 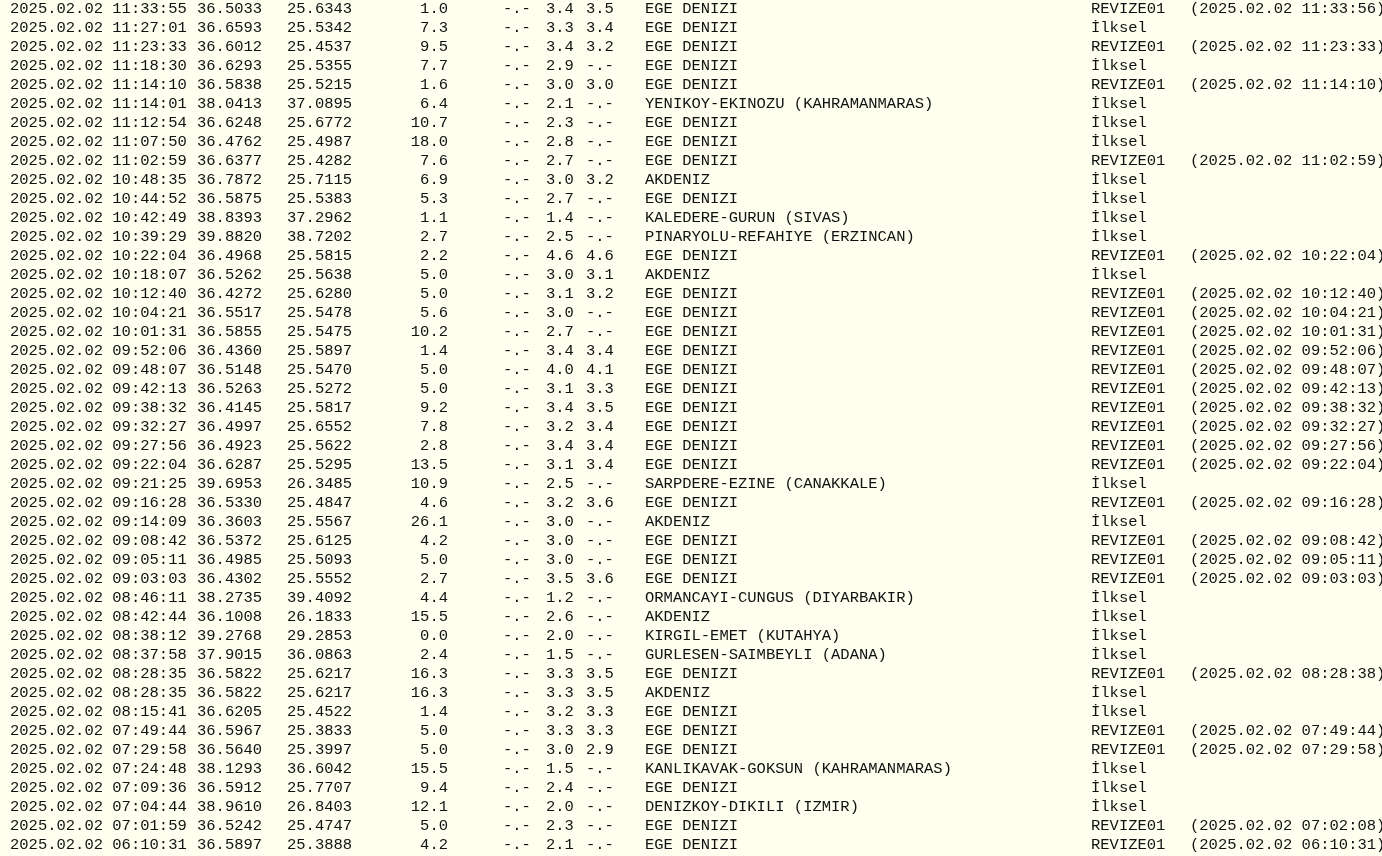 I want to click on table-cell: 2025.02.02 07:24:48, so click(x=98, y=769).